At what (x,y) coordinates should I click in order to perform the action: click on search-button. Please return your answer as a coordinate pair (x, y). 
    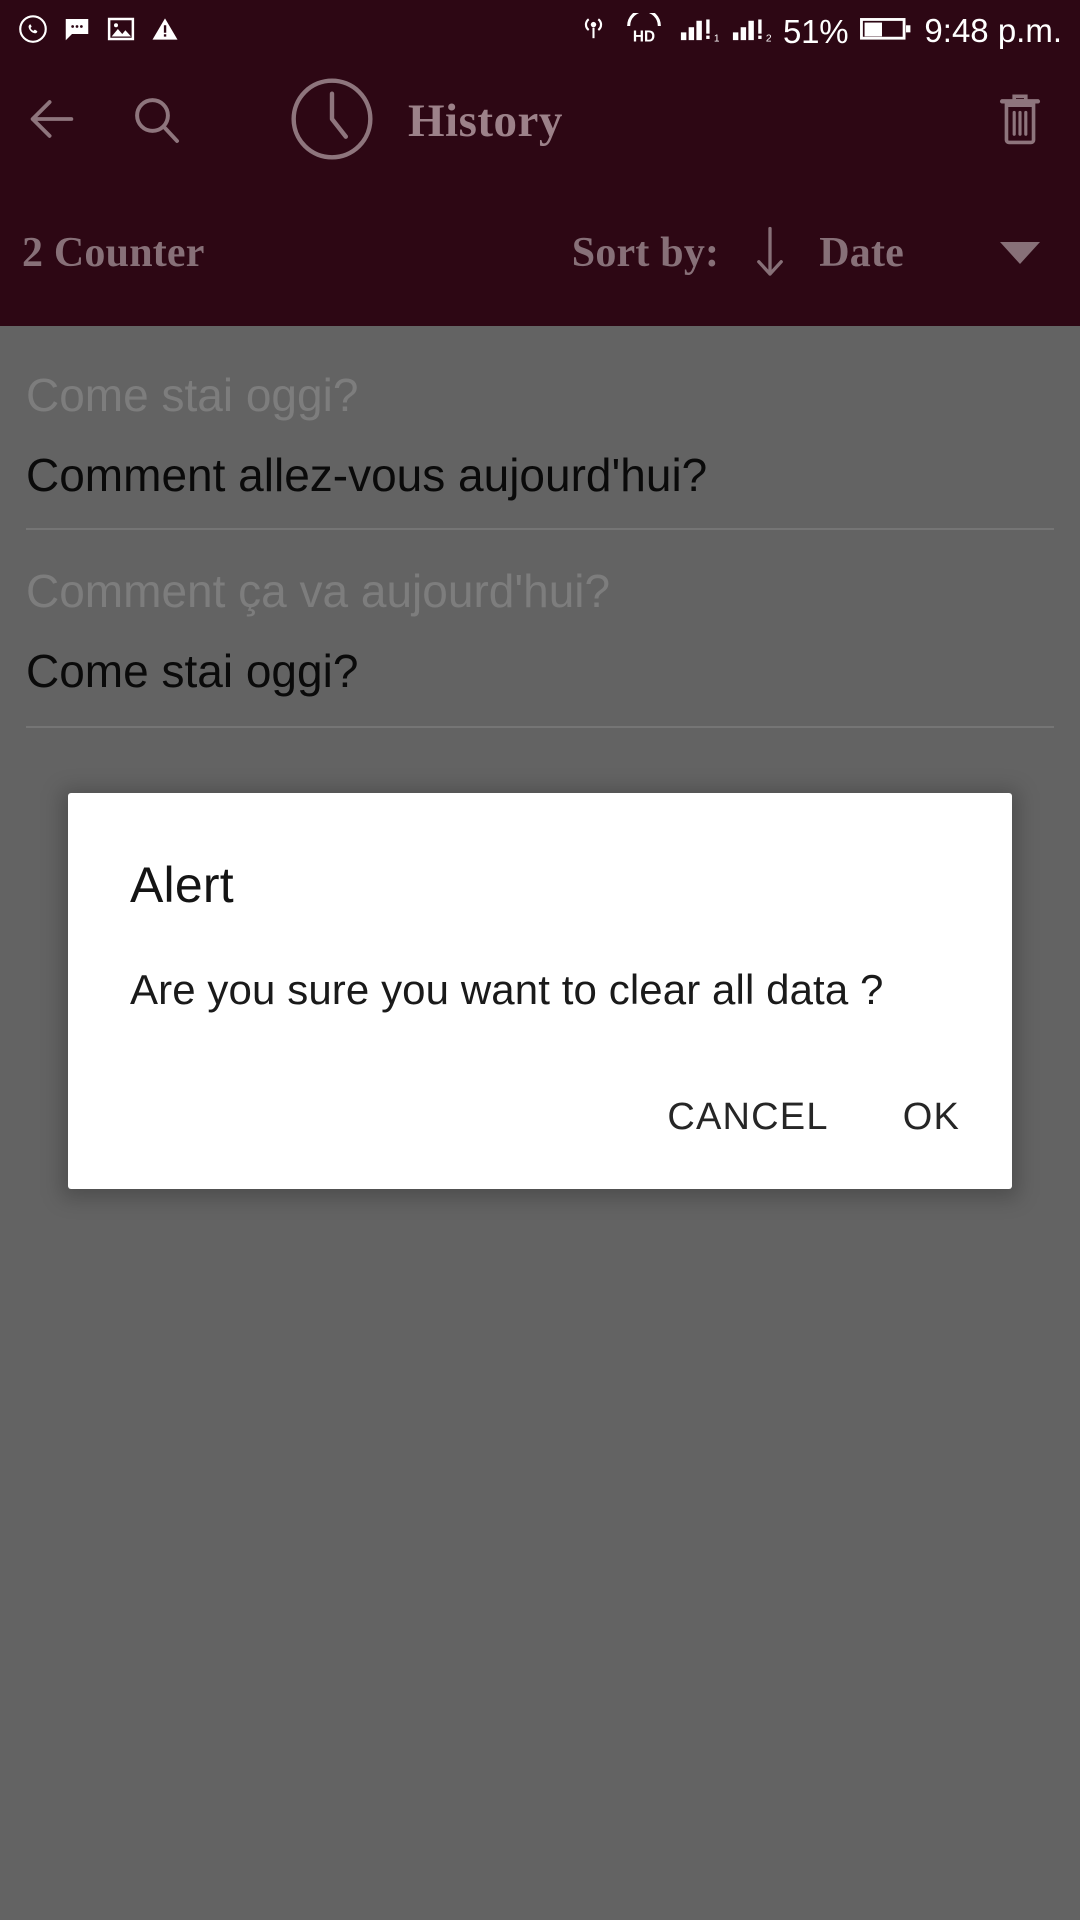
    Looking at the image, I should click on (156, 121).